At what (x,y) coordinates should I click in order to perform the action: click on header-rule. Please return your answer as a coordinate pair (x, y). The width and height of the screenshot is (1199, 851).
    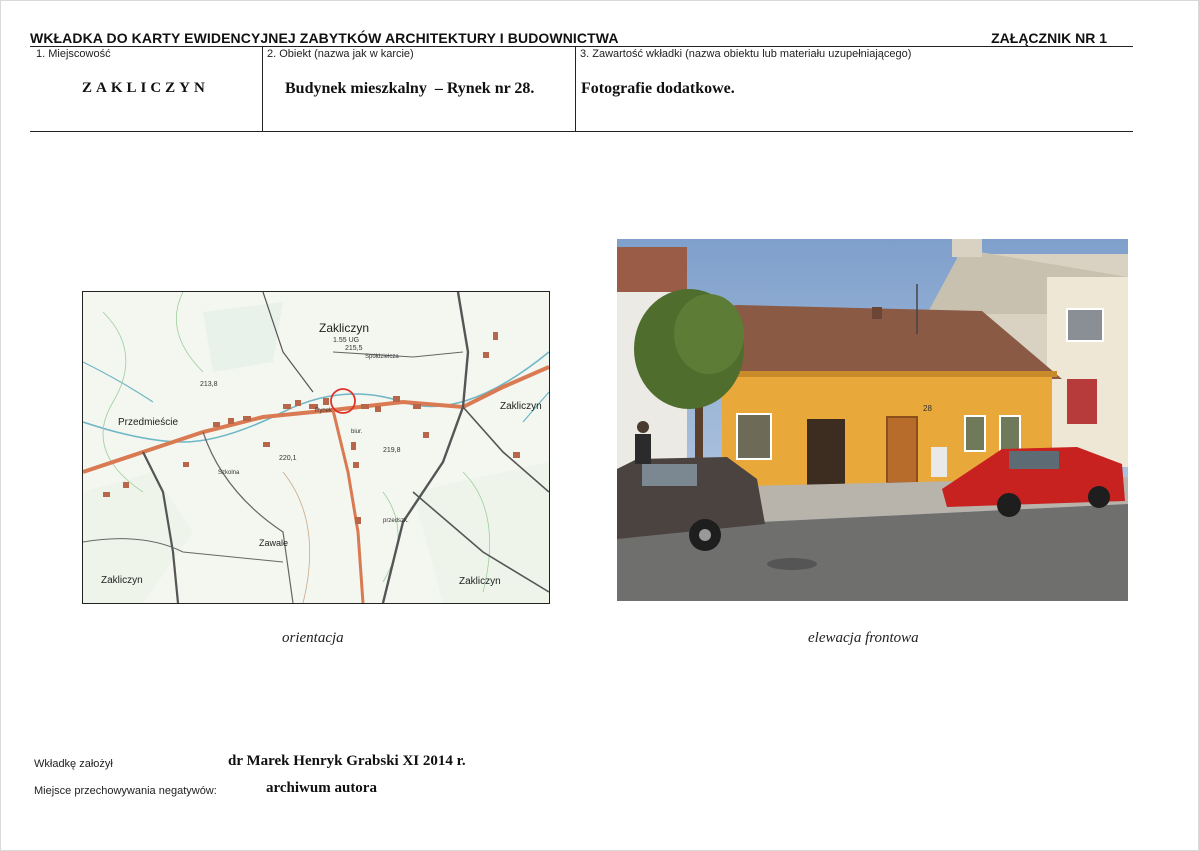
    Looking at the image, I should click on (581, 46).